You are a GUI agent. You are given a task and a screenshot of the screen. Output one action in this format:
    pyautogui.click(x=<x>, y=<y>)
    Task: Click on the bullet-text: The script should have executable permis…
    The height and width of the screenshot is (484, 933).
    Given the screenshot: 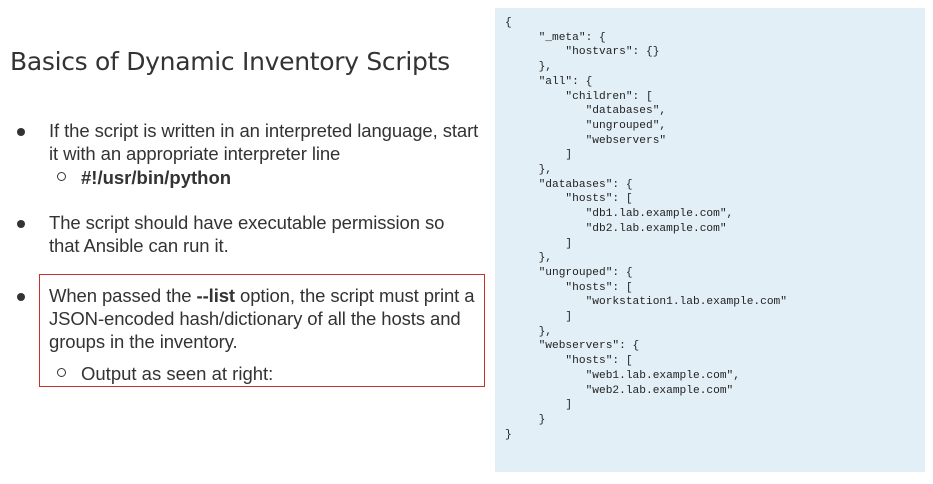 What is the action you would take?
    pyautogui.click(x=247, y=234)
    